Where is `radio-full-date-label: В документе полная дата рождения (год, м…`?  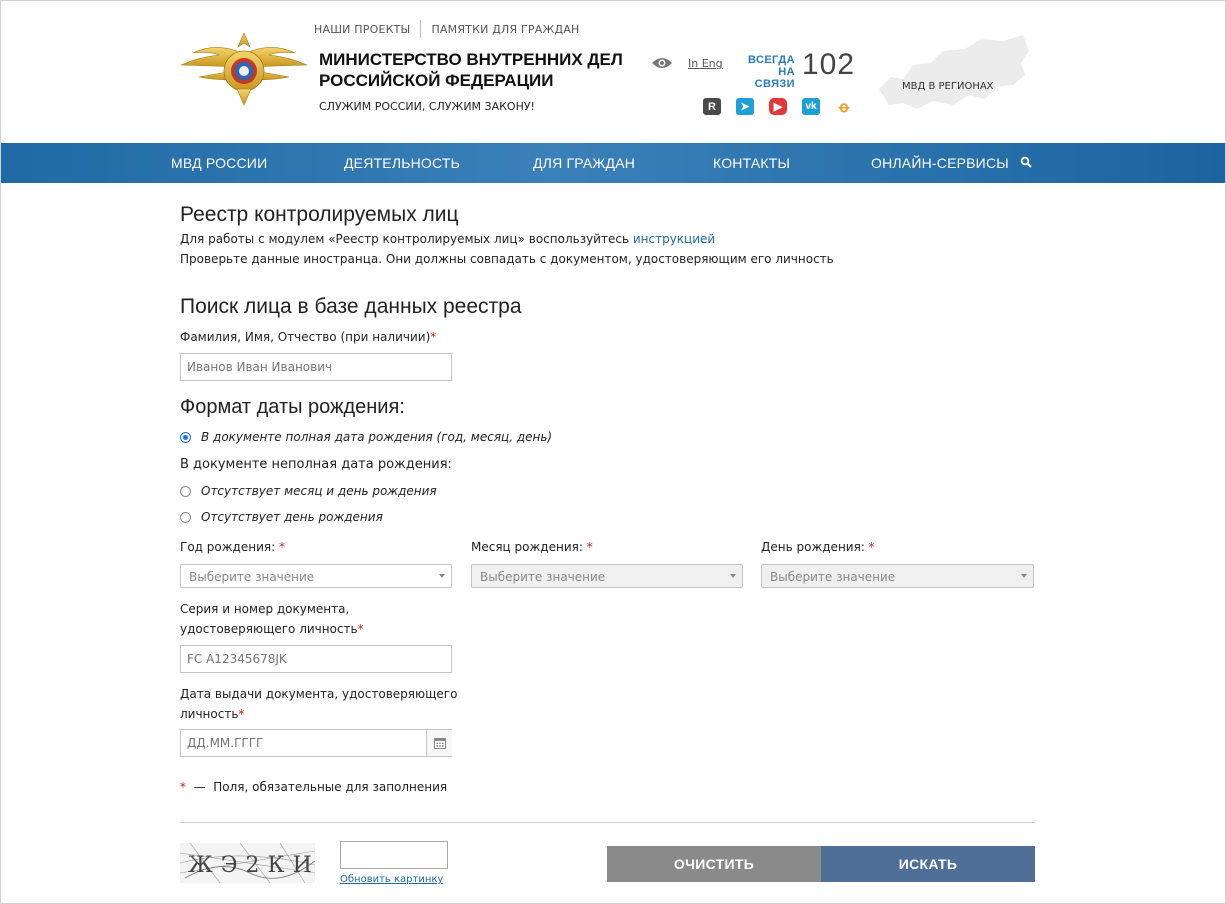
radio-full-date-label: В документе полная дата рождения (год, м… is located at coordinates (377, 437).